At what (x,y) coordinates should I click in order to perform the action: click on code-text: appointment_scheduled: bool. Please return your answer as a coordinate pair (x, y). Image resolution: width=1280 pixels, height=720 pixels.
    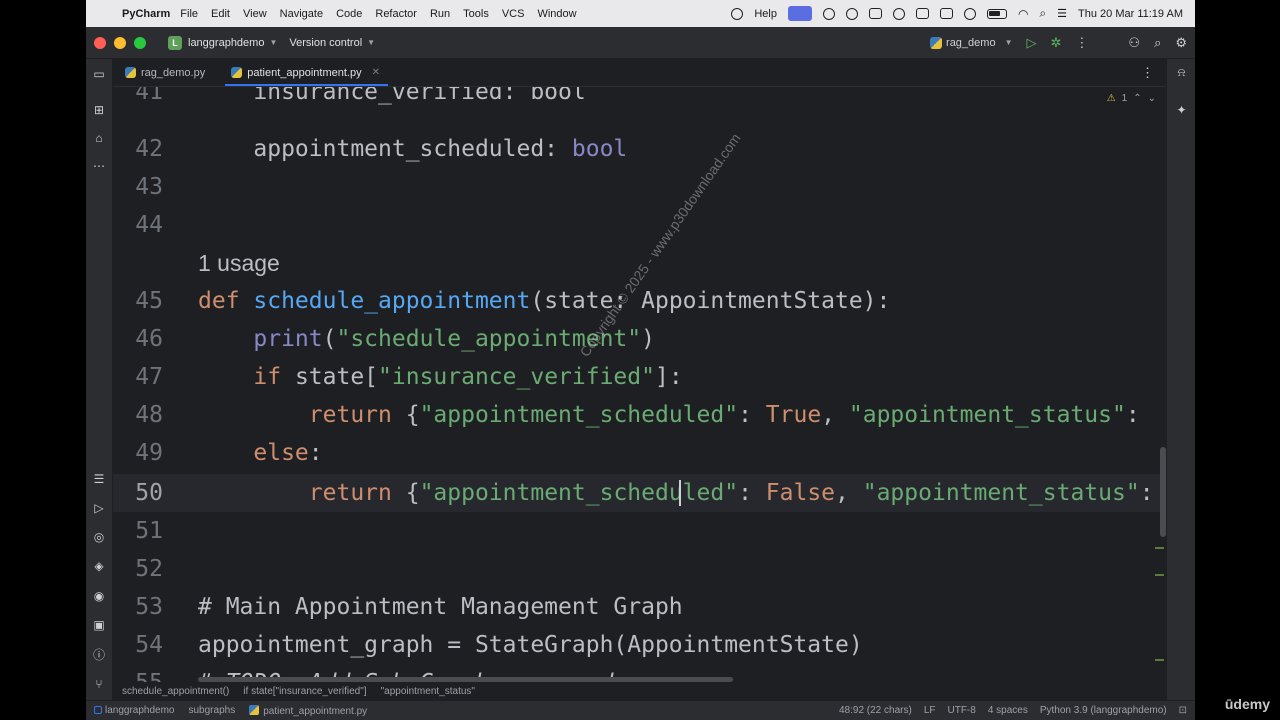
    Looking at the image, I should click on (413, 149).